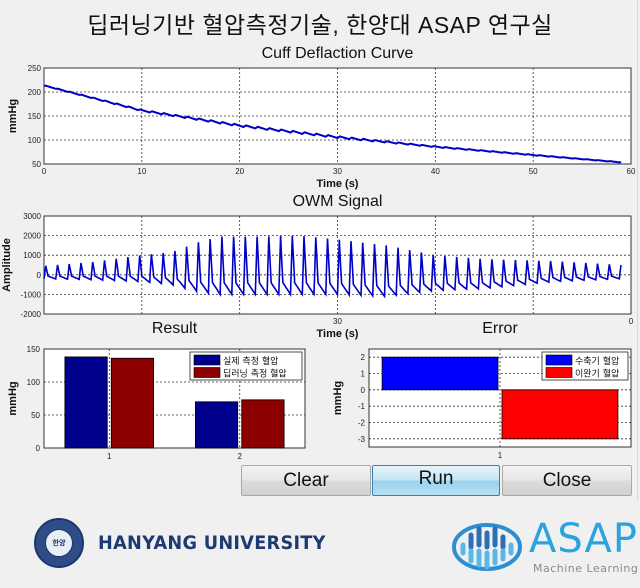 The height and width of the screenshot is (588, 640). I want to click on legend-label: 이완기 혈압, so click(597, 374).